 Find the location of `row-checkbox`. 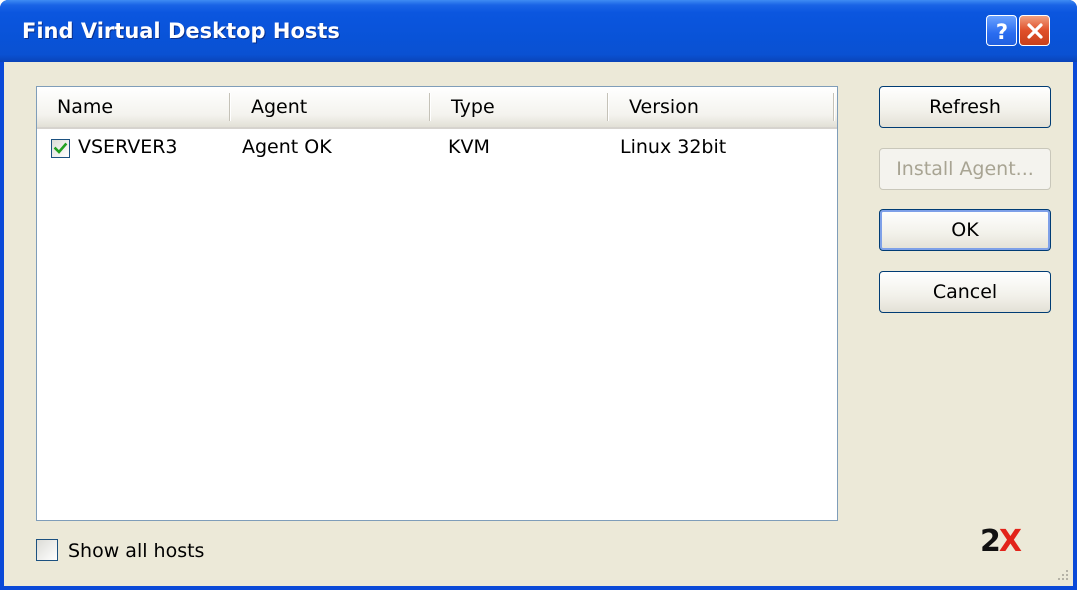

row-checkbox is located at coordinates (60, 148).